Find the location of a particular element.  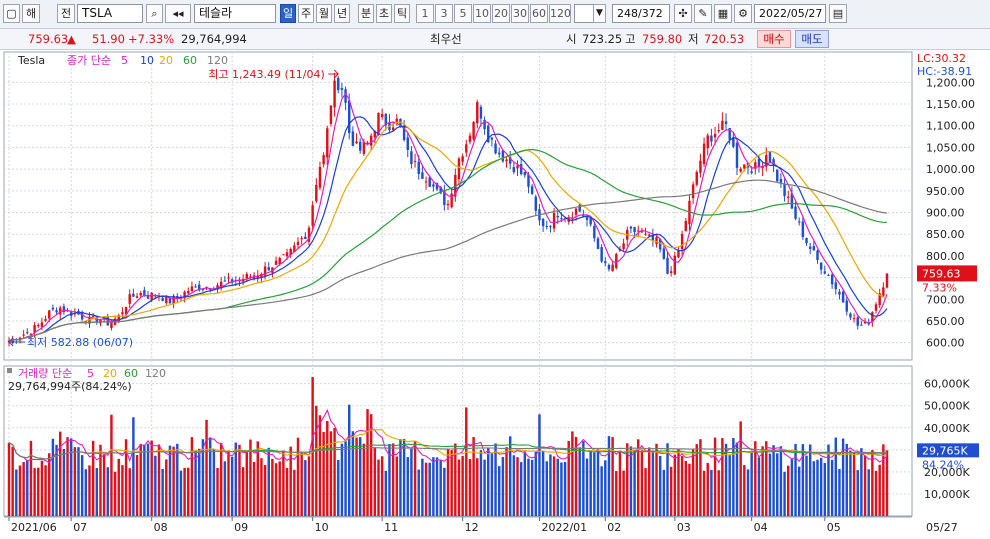

x-tick-label-last: 05/27 is located at coordinates (942, 527).